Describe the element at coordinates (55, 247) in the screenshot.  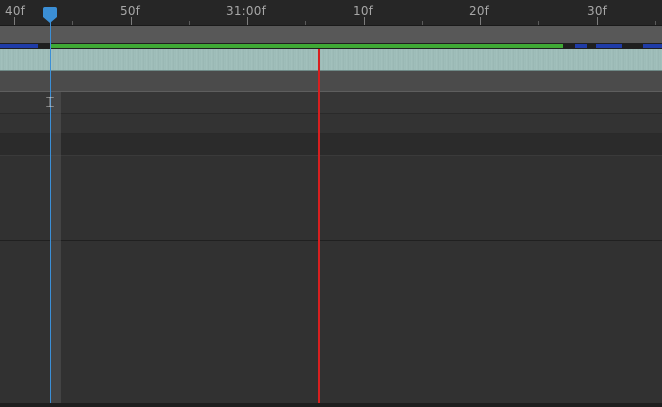
I see `current-time-shade` at that location.